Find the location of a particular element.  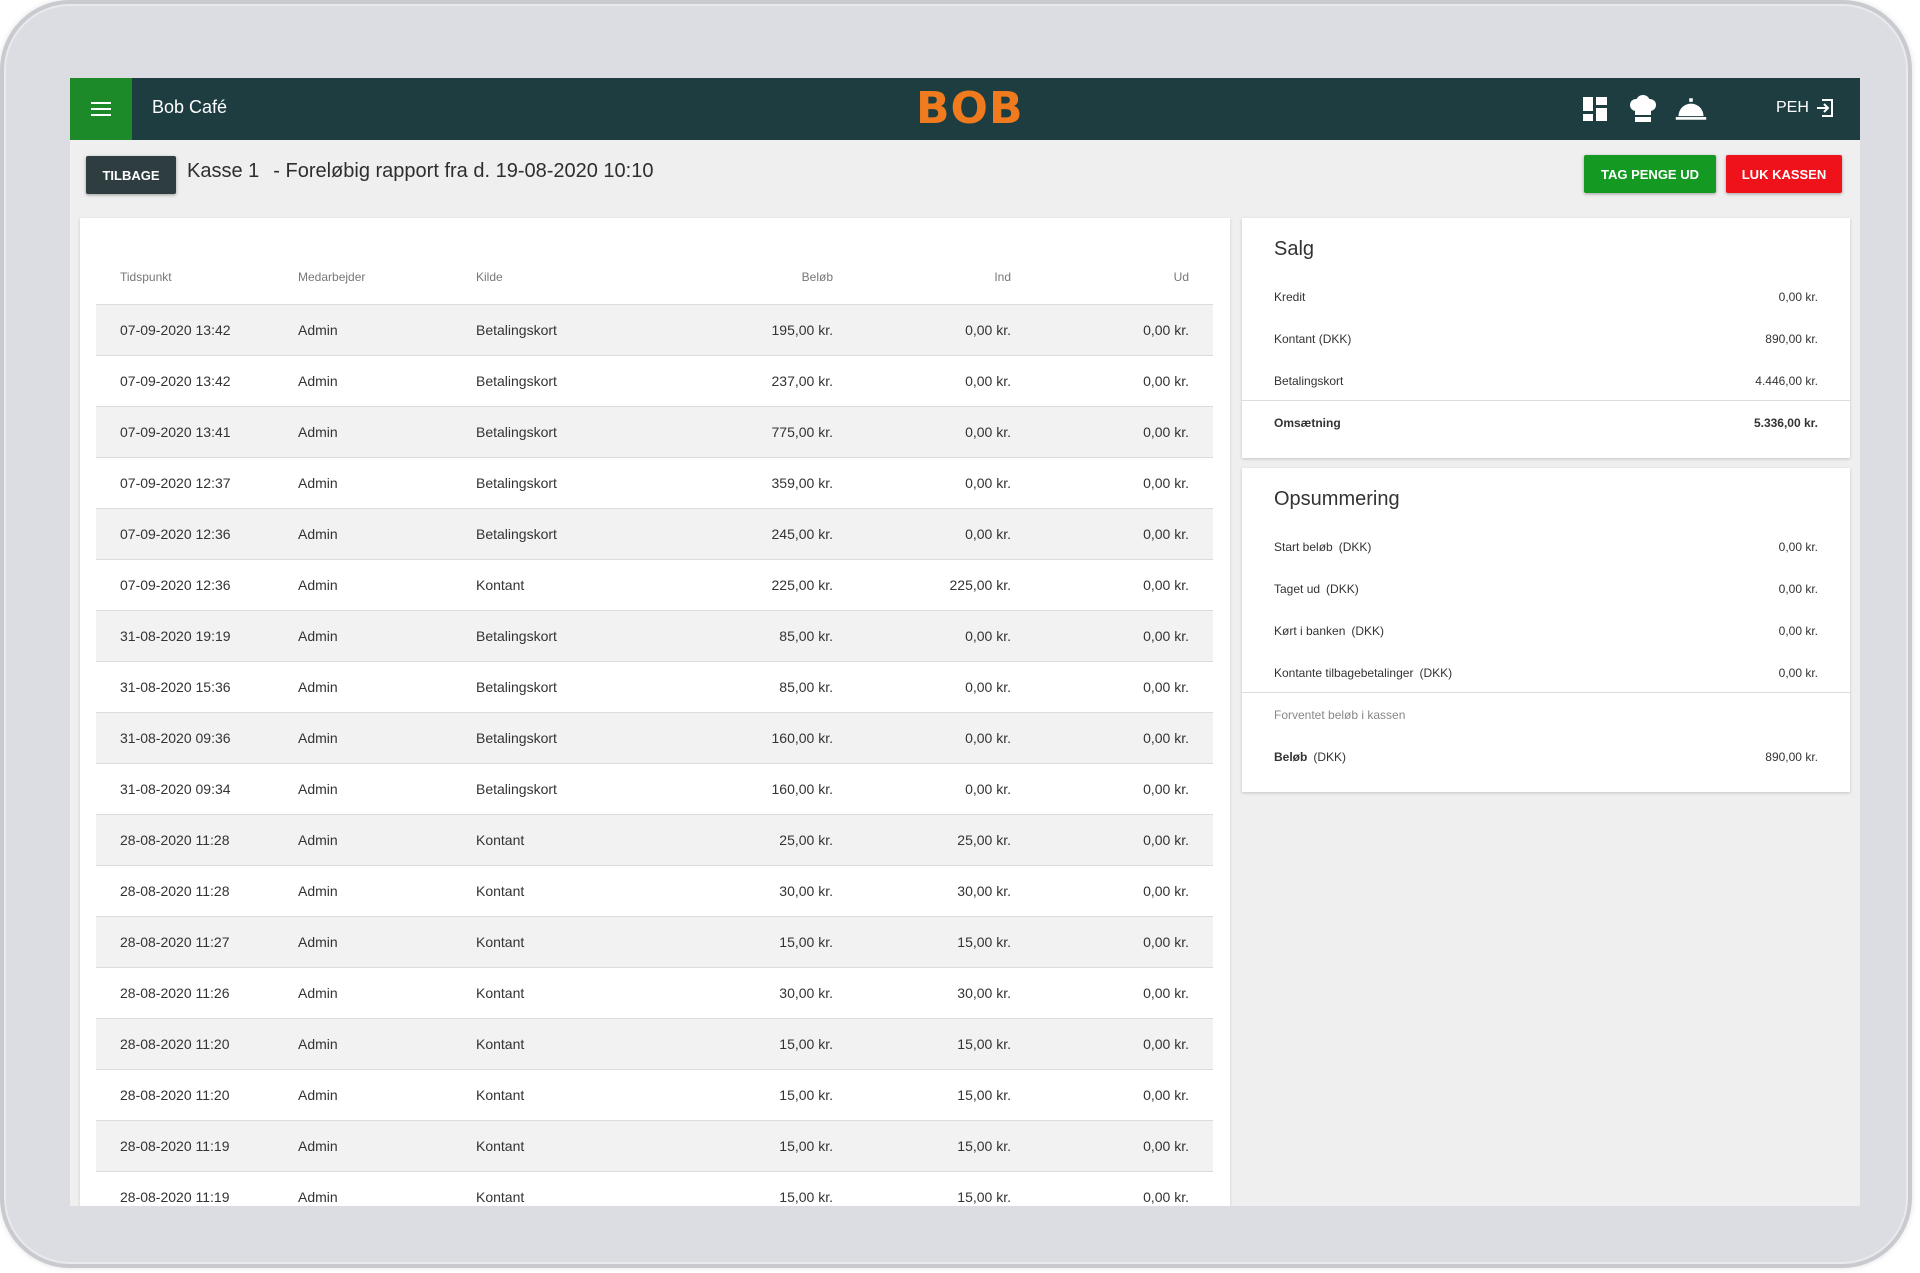

sales-label: Betalingskort is located at coordinates (1309, 381).